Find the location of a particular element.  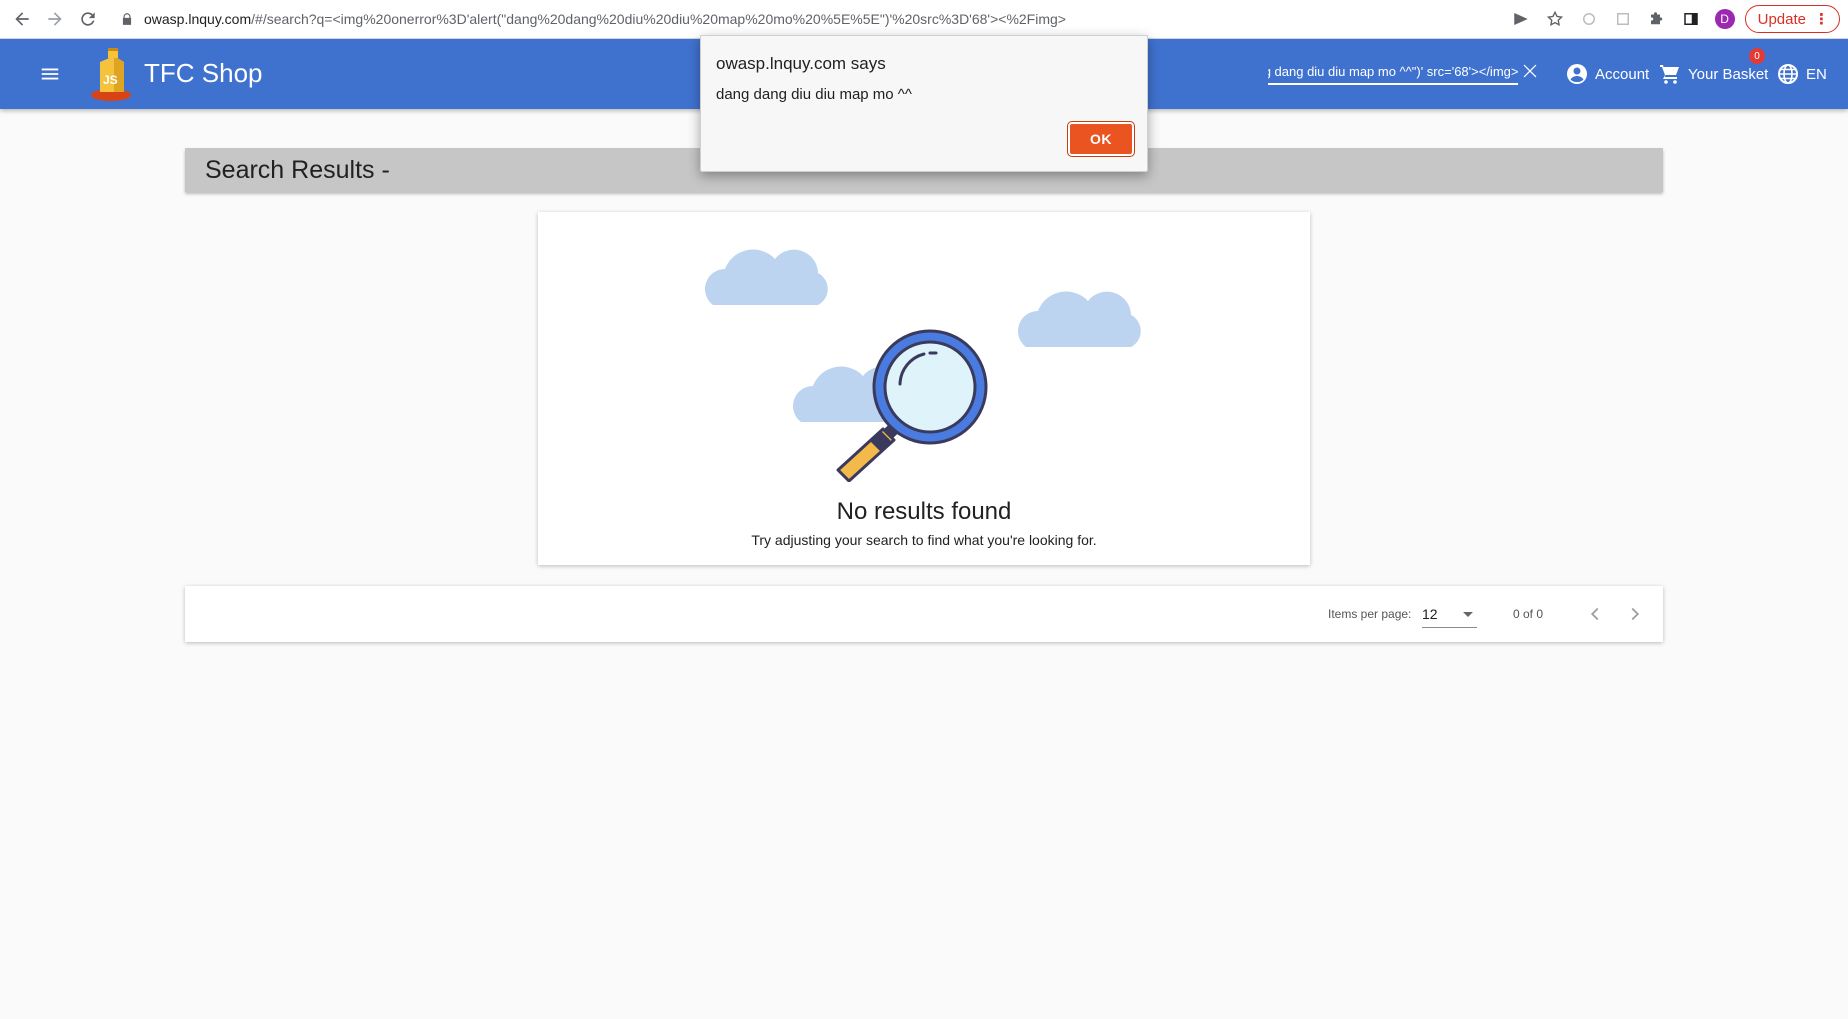

reload-icon is located at coordinates (88, 19).